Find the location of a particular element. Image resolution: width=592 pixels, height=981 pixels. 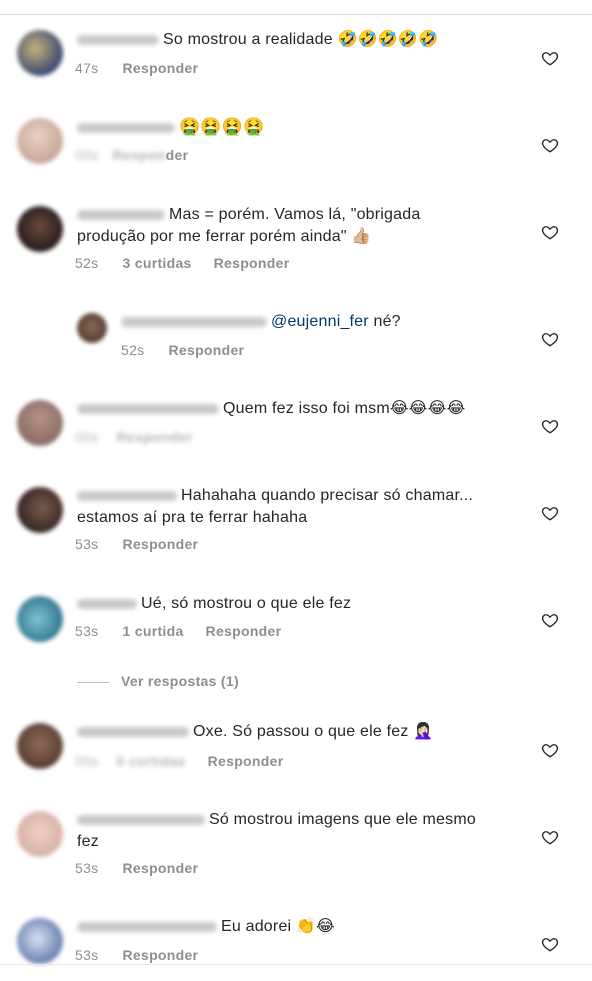

reply-button: der is located at coordinates (177, 155).